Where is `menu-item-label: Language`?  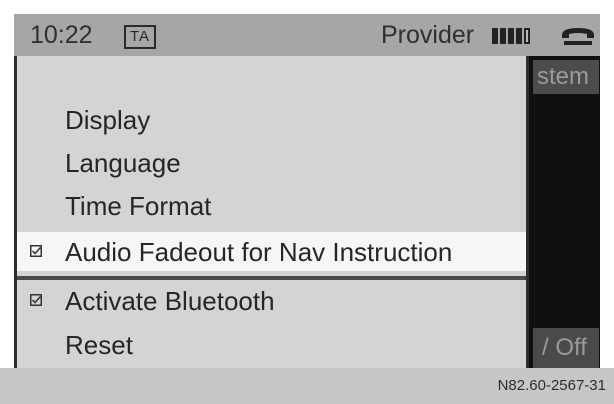
menu-item-label: Language is located at coordinates (123, 163).